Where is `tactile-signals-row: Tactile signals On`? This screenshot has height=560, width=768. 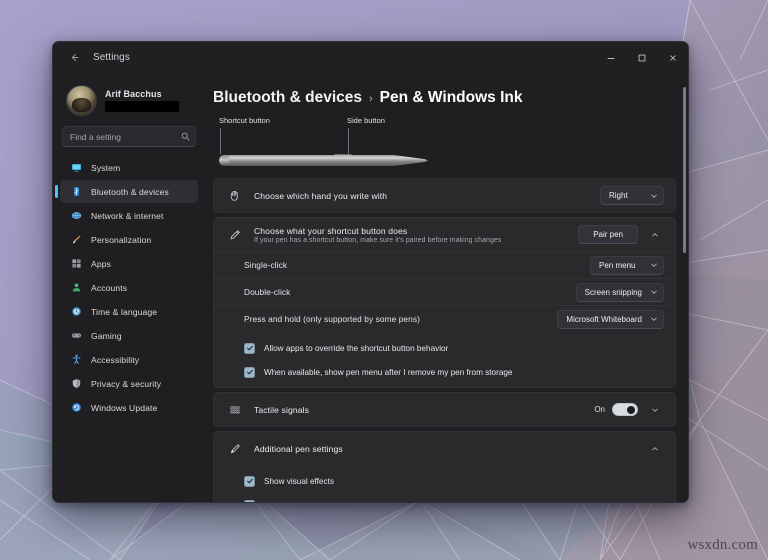
tactile-signals-row: Tactile signals On is located at coordinates (444, 409).